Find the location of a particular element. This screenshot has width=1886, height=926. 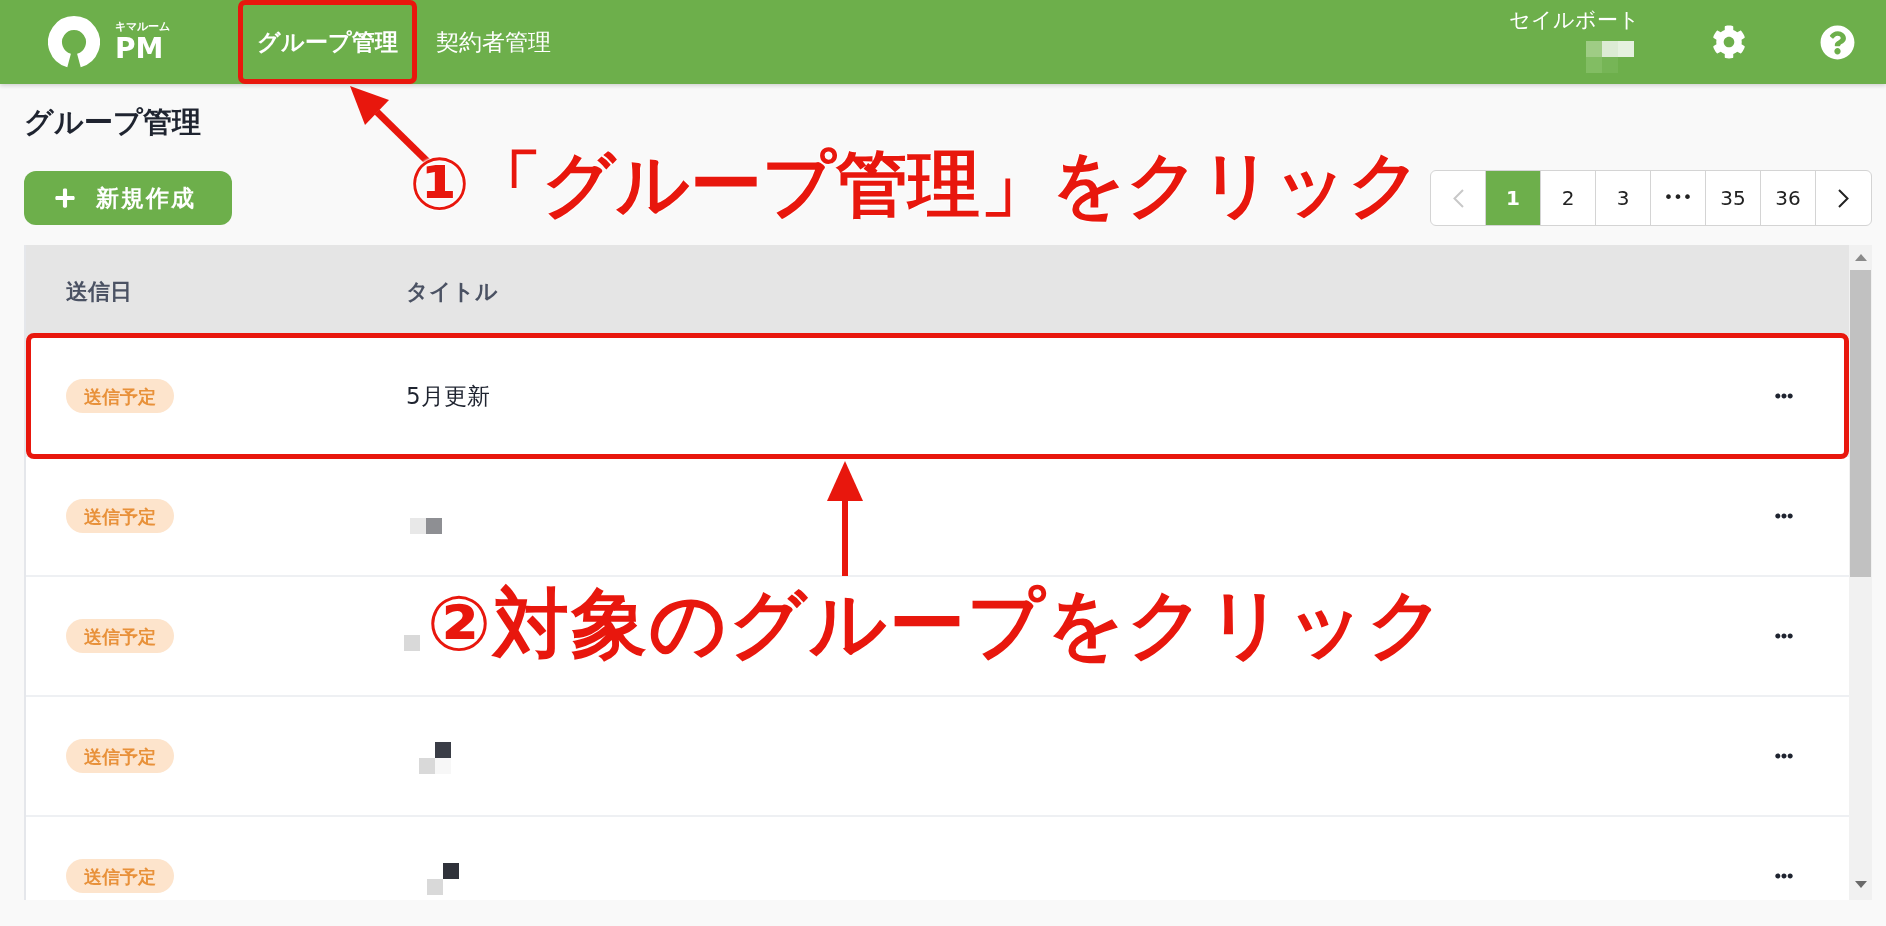

account-name: セイルボート is located at coordinates (1574, 20).